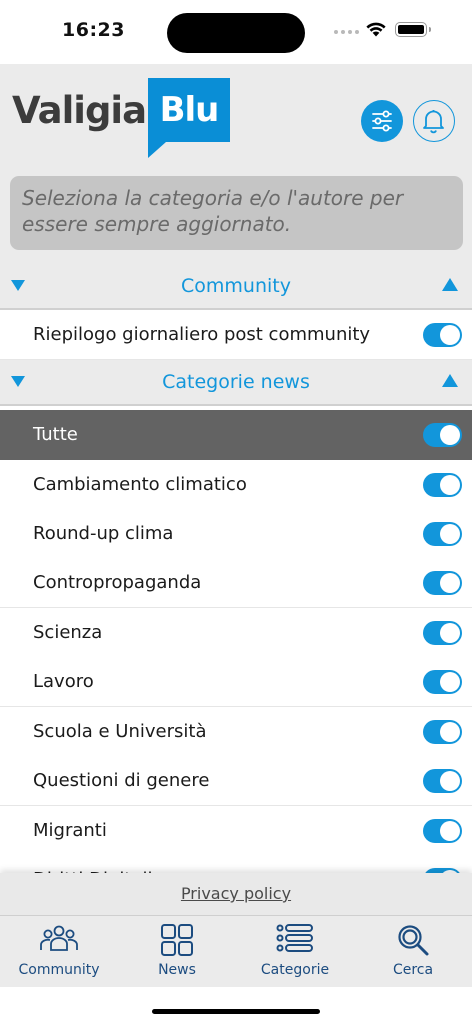  What do you see at coordinates (59, 938) in the screenshot?
I see `people-icon` at bounding box center [59, 938].